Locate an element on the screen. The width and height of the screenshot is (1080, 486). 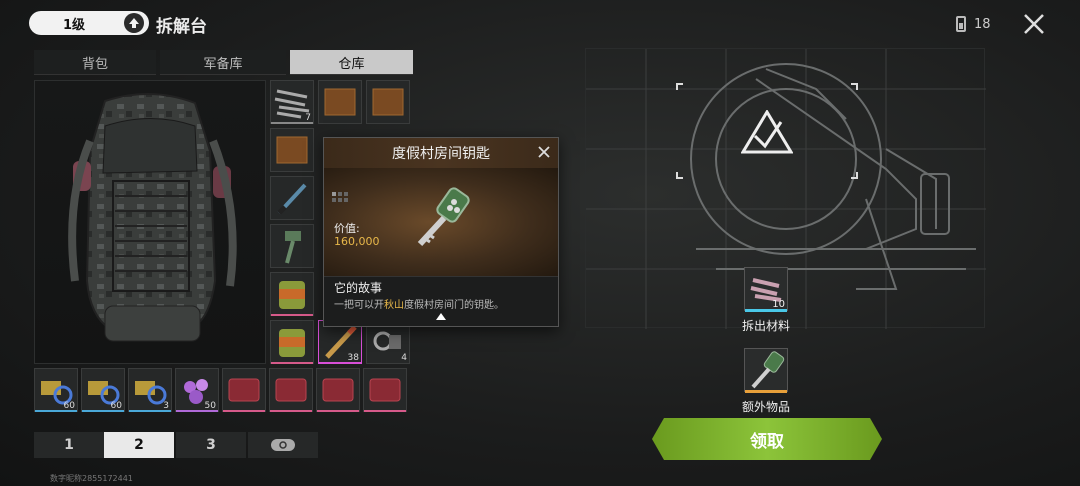
tab-backpack: 背包 is located at coordinates (95, 62).